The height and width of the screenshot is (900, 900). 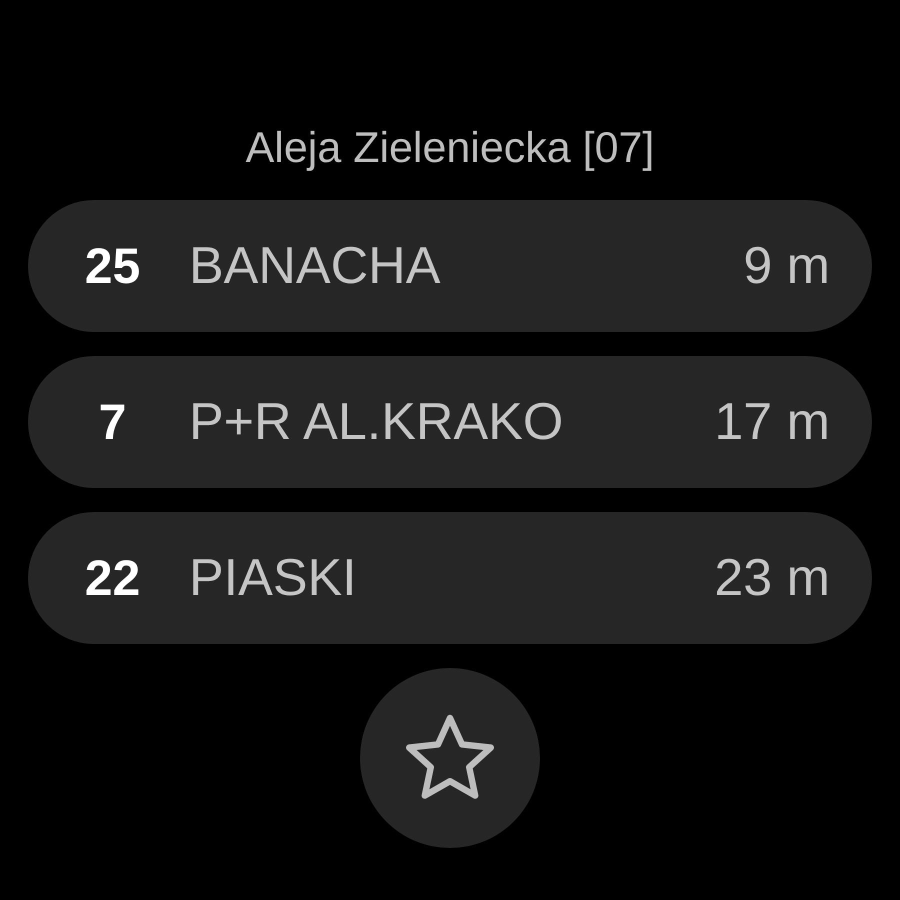 I want to click on line-number: 22, so click(x=113, y=578).